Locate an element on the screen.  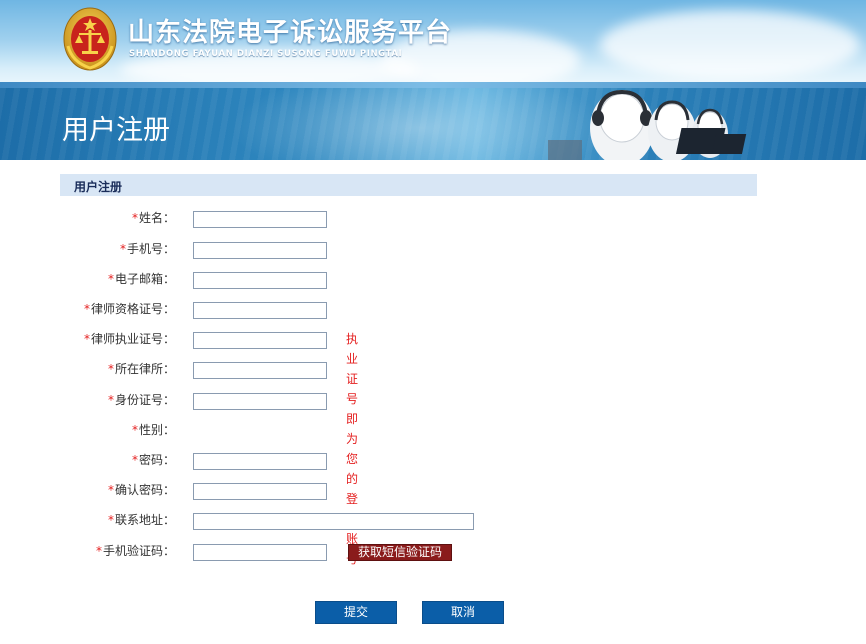
email-input is located at coordinates (260, 280).